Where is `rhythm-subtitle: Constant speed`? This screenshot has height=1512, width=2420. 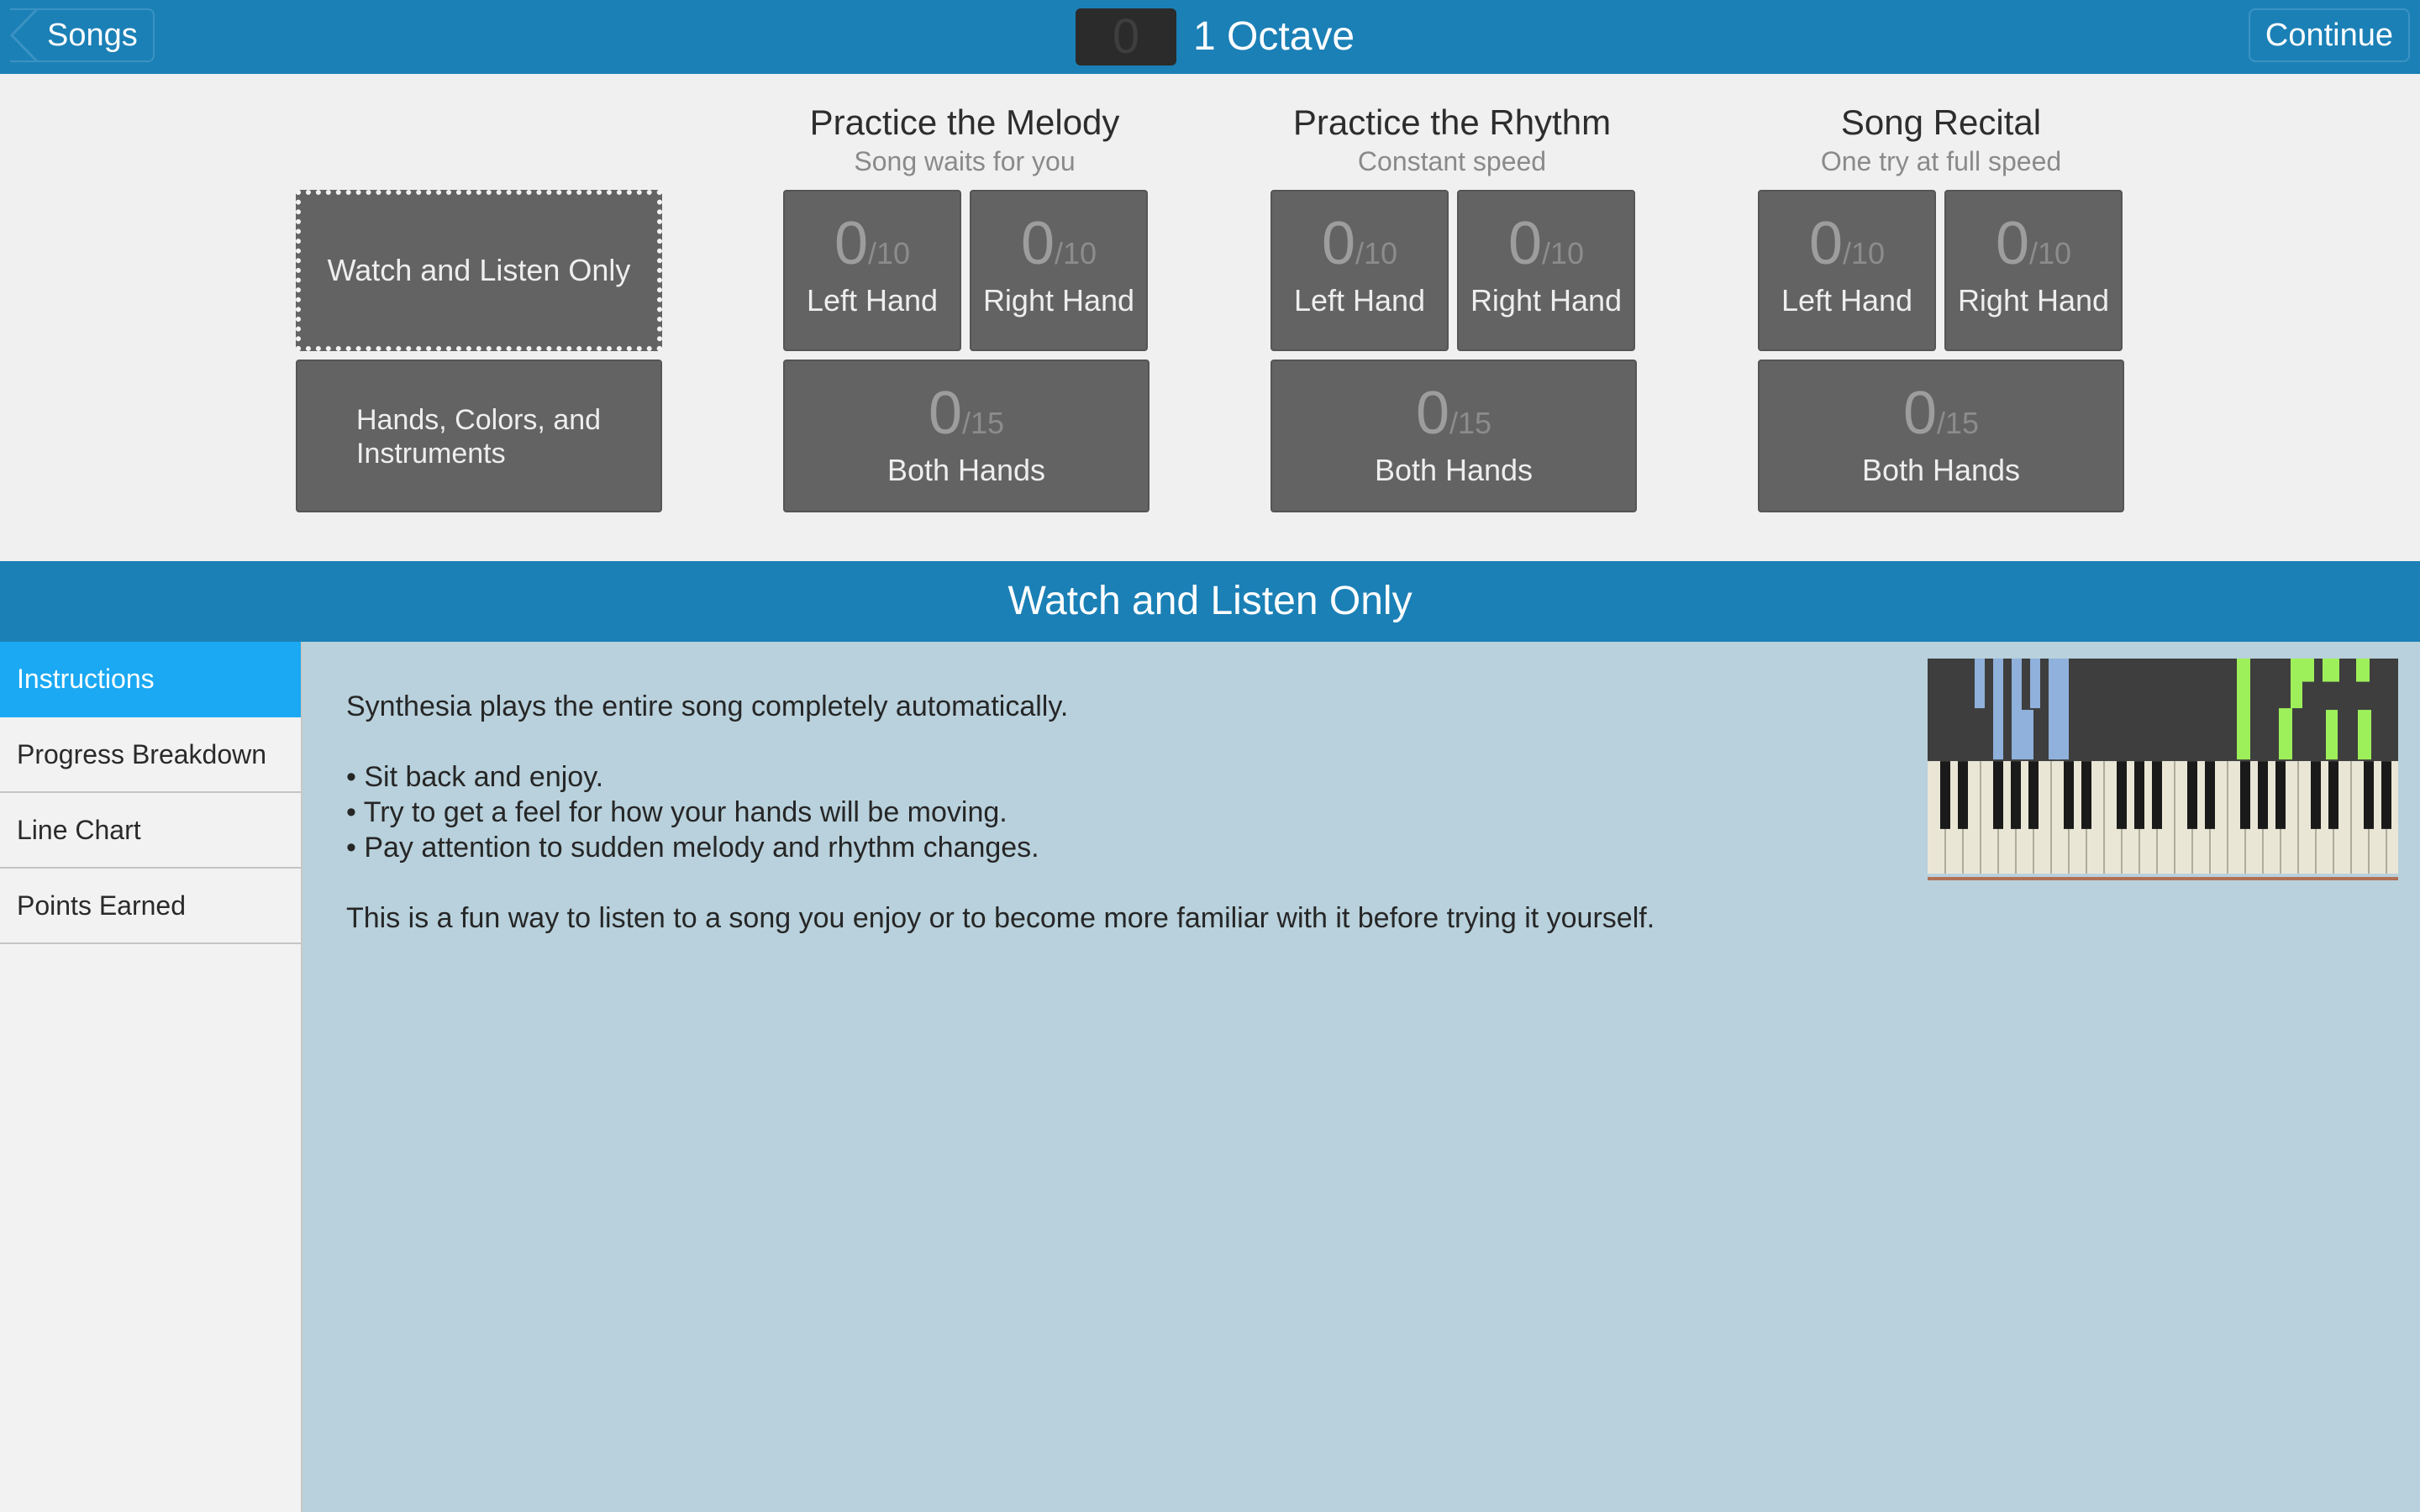 rhythm-subtitle: Constant speed is located at coordinates (1452, 161).